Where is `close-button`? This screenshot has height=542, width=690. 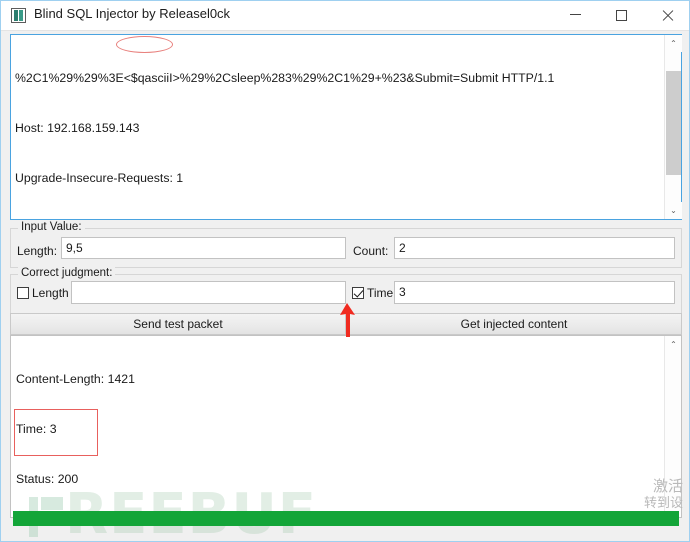 close-button is located at coordinates (666, 15).